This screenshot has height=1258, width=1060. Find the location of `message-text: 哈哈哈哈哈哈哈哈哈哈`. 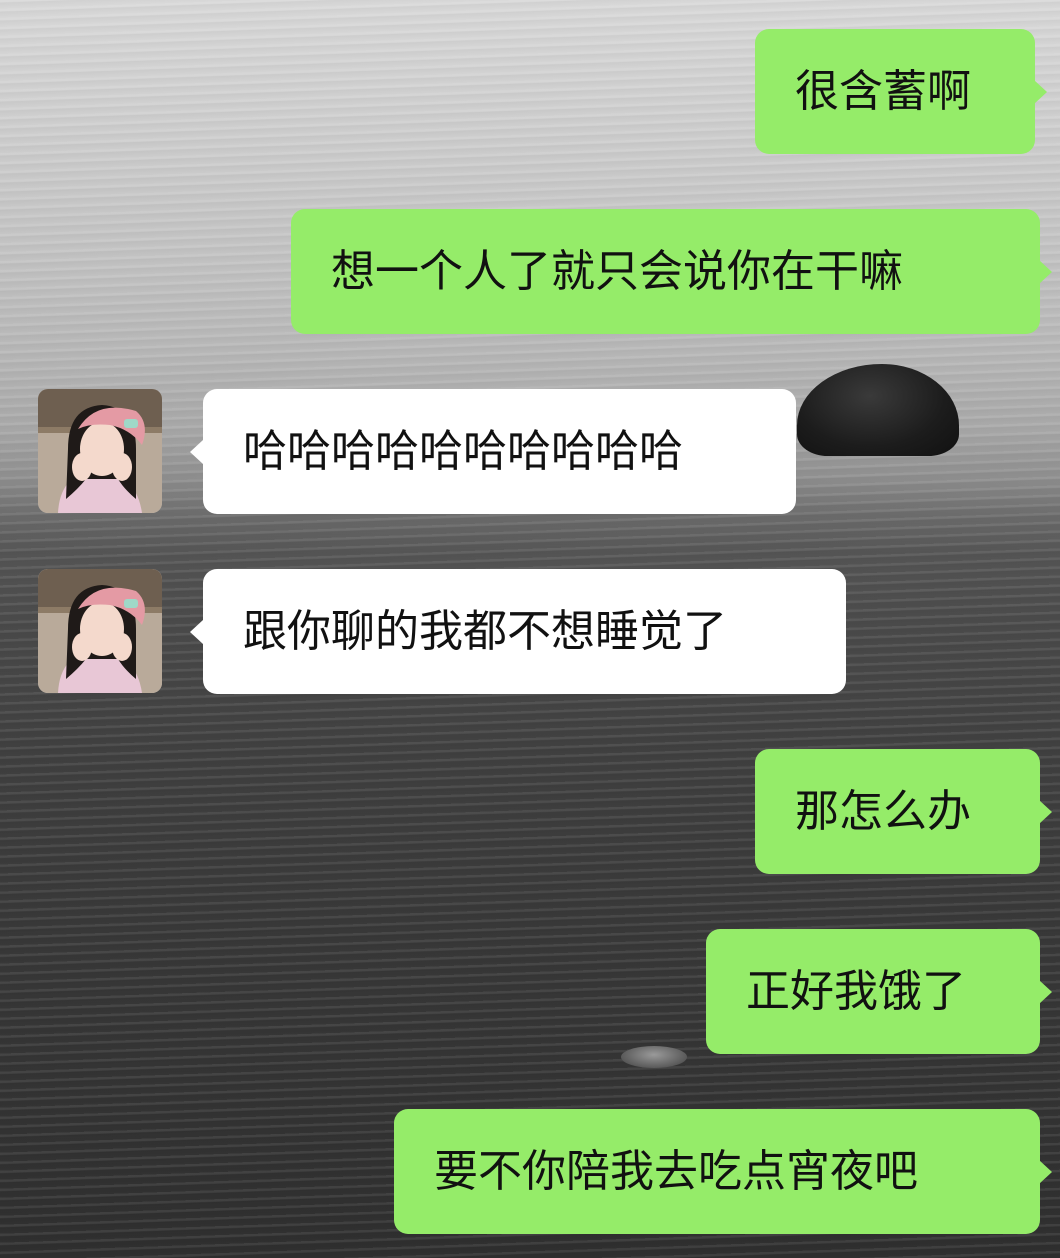

message-text: 哈哈哈哈哈哈哈哈哈哈 is located at coordinates (463, 451).